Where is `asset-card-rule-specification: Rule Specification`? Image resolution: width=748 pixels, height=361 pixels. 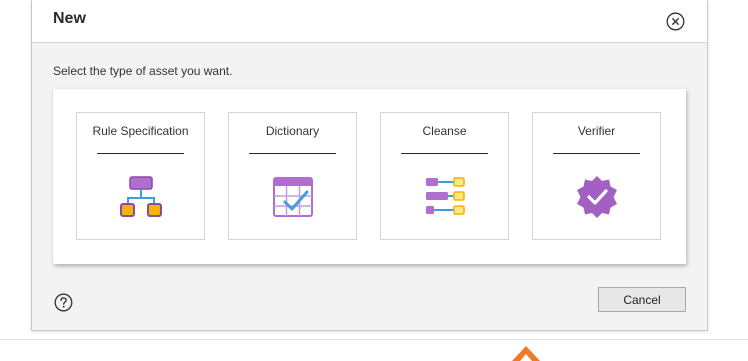 asset-card-rule-specification: Rule Specification is located at coordinates (140, 176).